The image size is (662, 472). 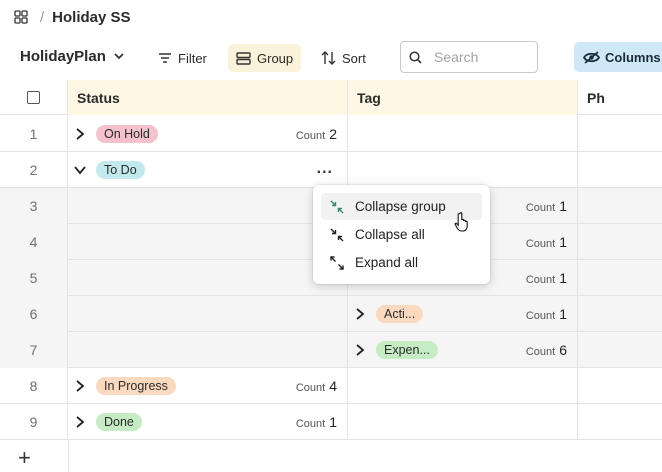 I want to click on top-bar: / Holiday SS, so click(x=331, y=17).